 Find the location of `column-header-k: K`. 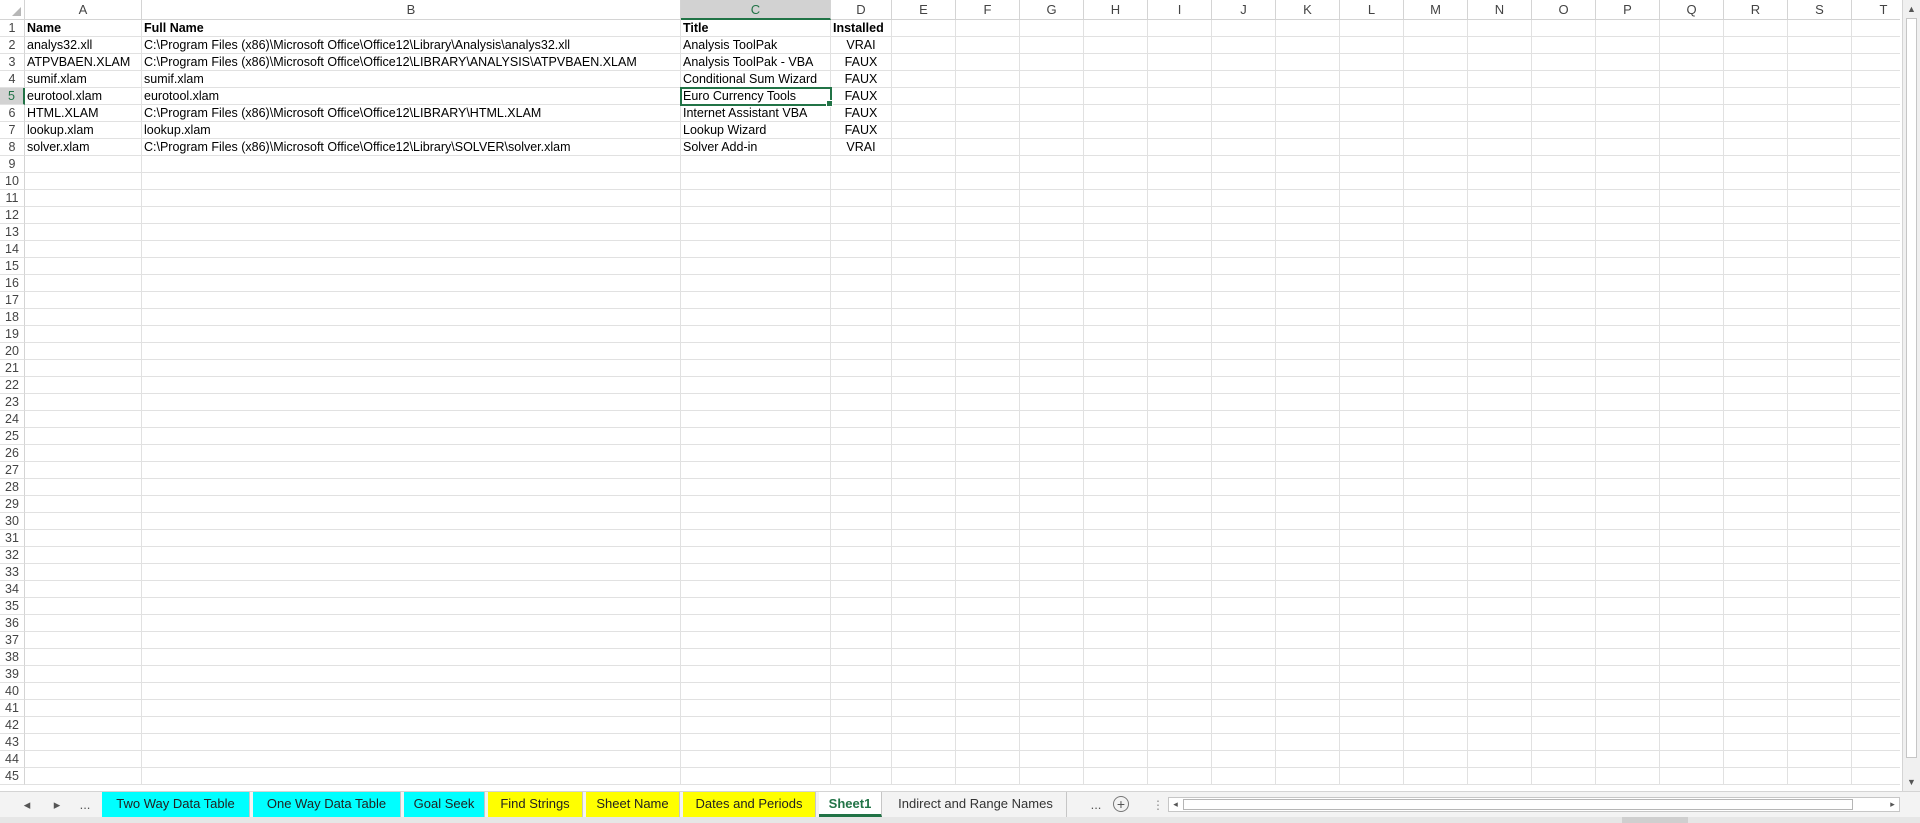

column-header-k: K is located at coordinates (1308, 10).